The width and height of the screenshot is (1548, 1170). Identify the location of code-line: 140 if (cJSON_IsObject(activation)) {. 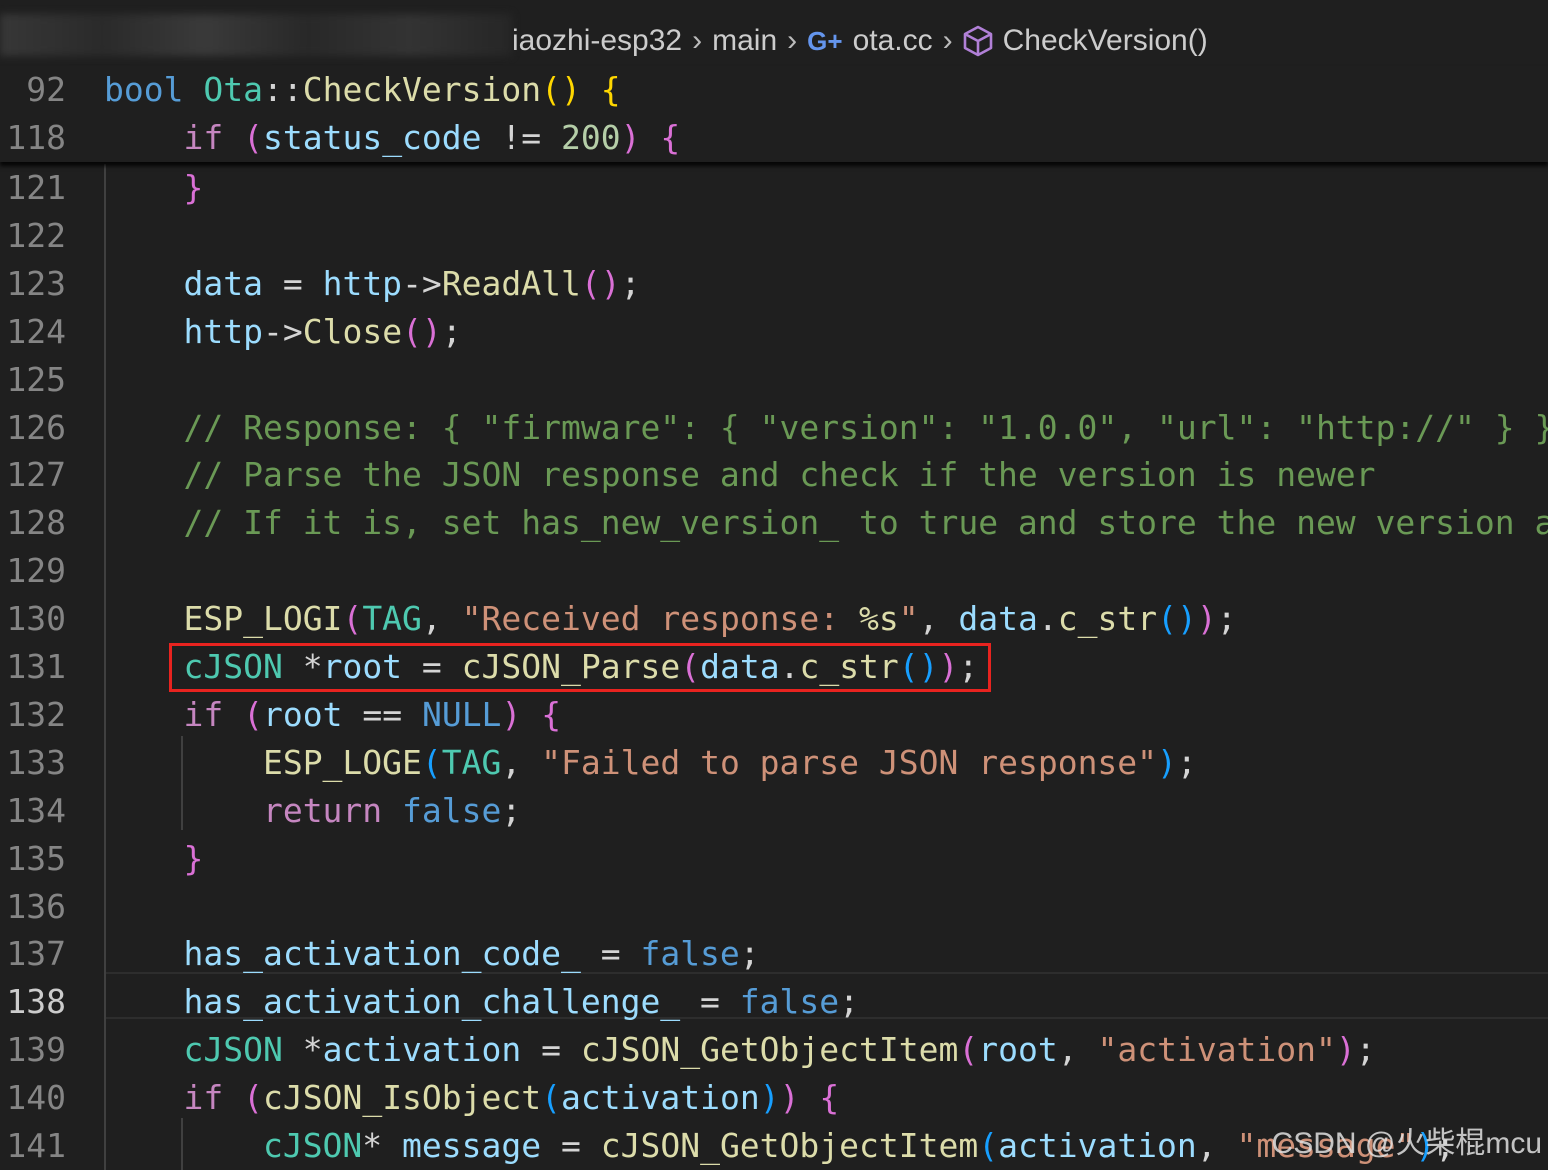
(774, 1098).